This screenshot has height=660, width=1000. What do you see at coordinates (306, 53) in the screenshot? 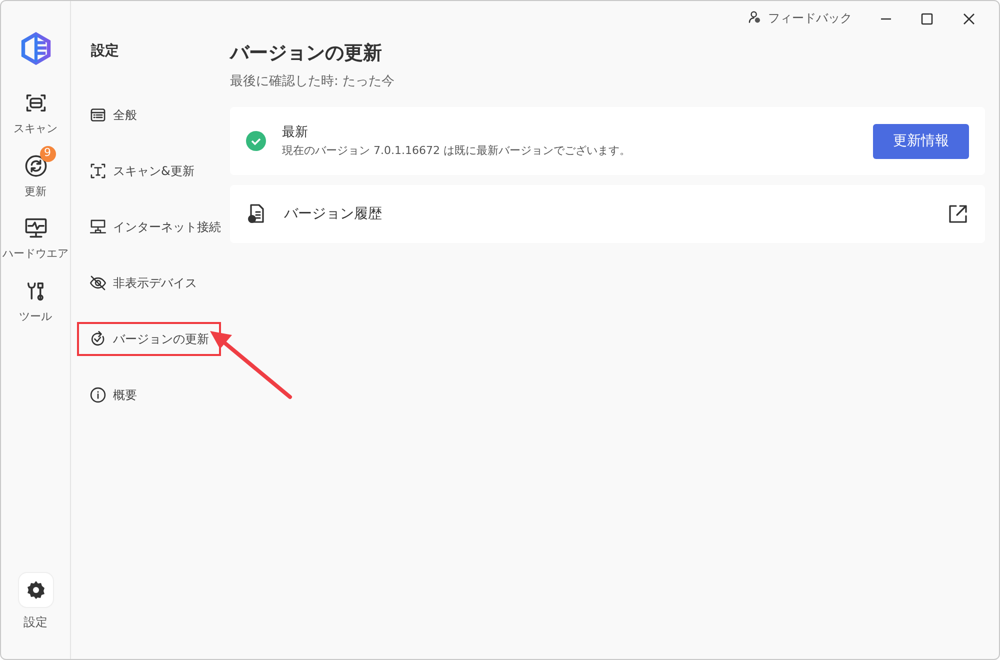
I see `page-title: バージョンの更新` at bounding box center [306, 53].